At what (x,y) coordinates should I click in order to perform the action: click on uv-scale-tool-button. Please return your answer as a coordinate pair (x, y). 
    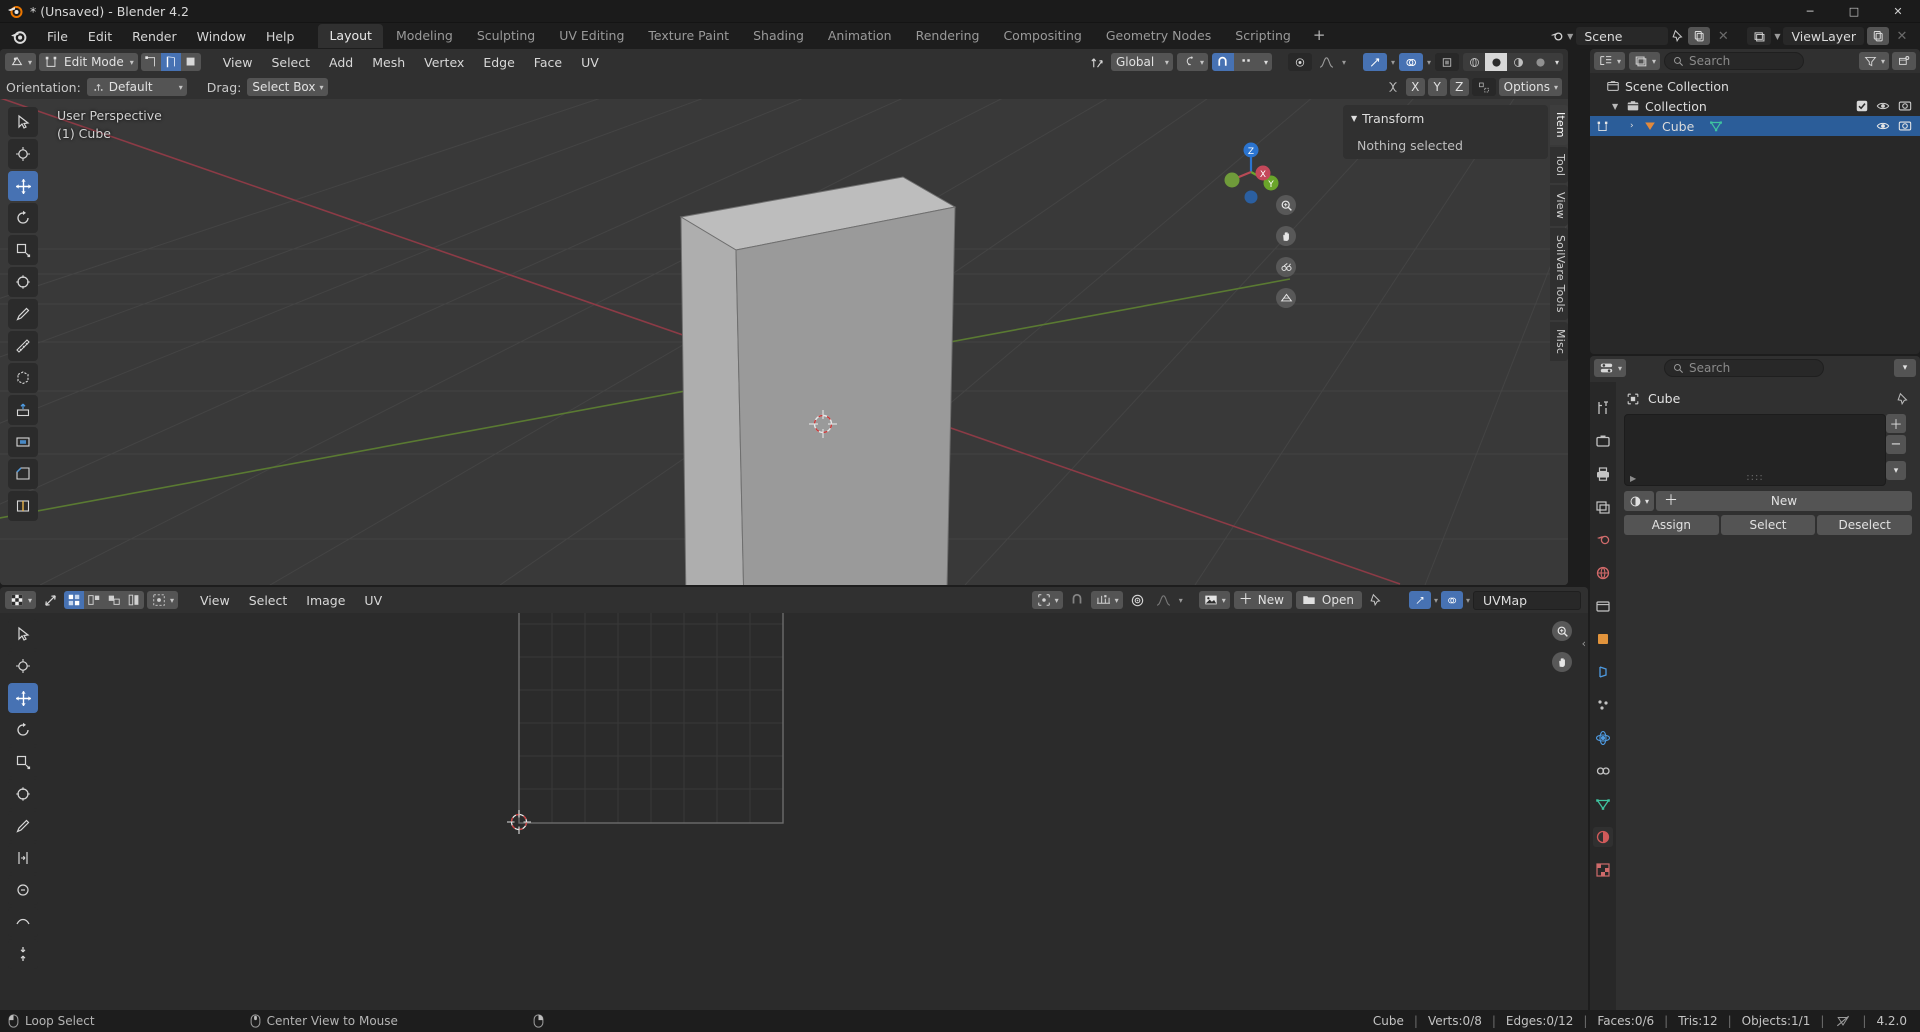
    Looking at the image, I should click on (23, 762).